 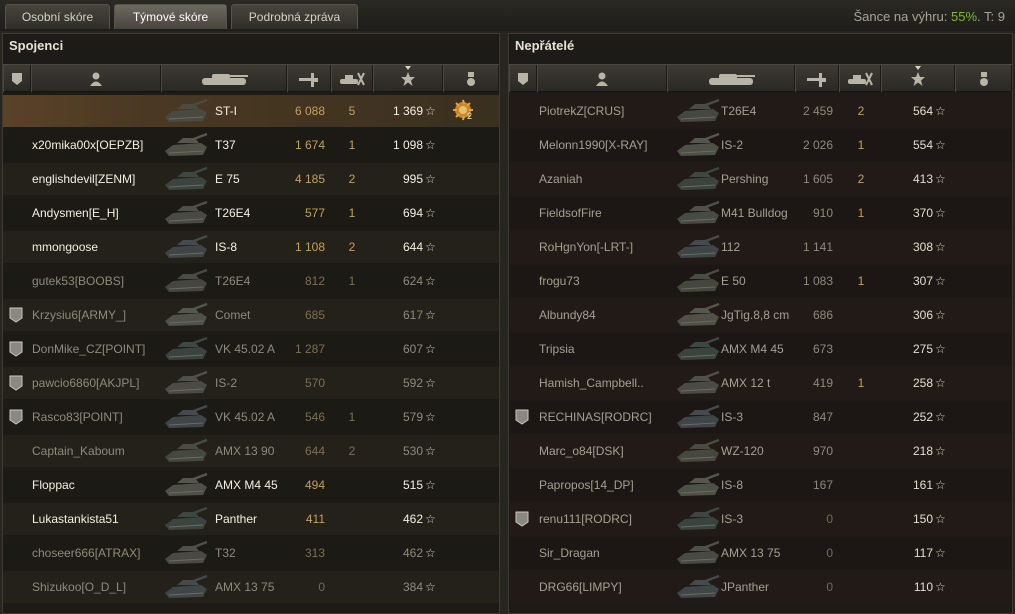 What do you see at coordinates (251, 213) in the screenshot?
I see `table-row: Andysmen[E_H] T26E4 577 1 694 ☆` at bounding box center [251, 213].